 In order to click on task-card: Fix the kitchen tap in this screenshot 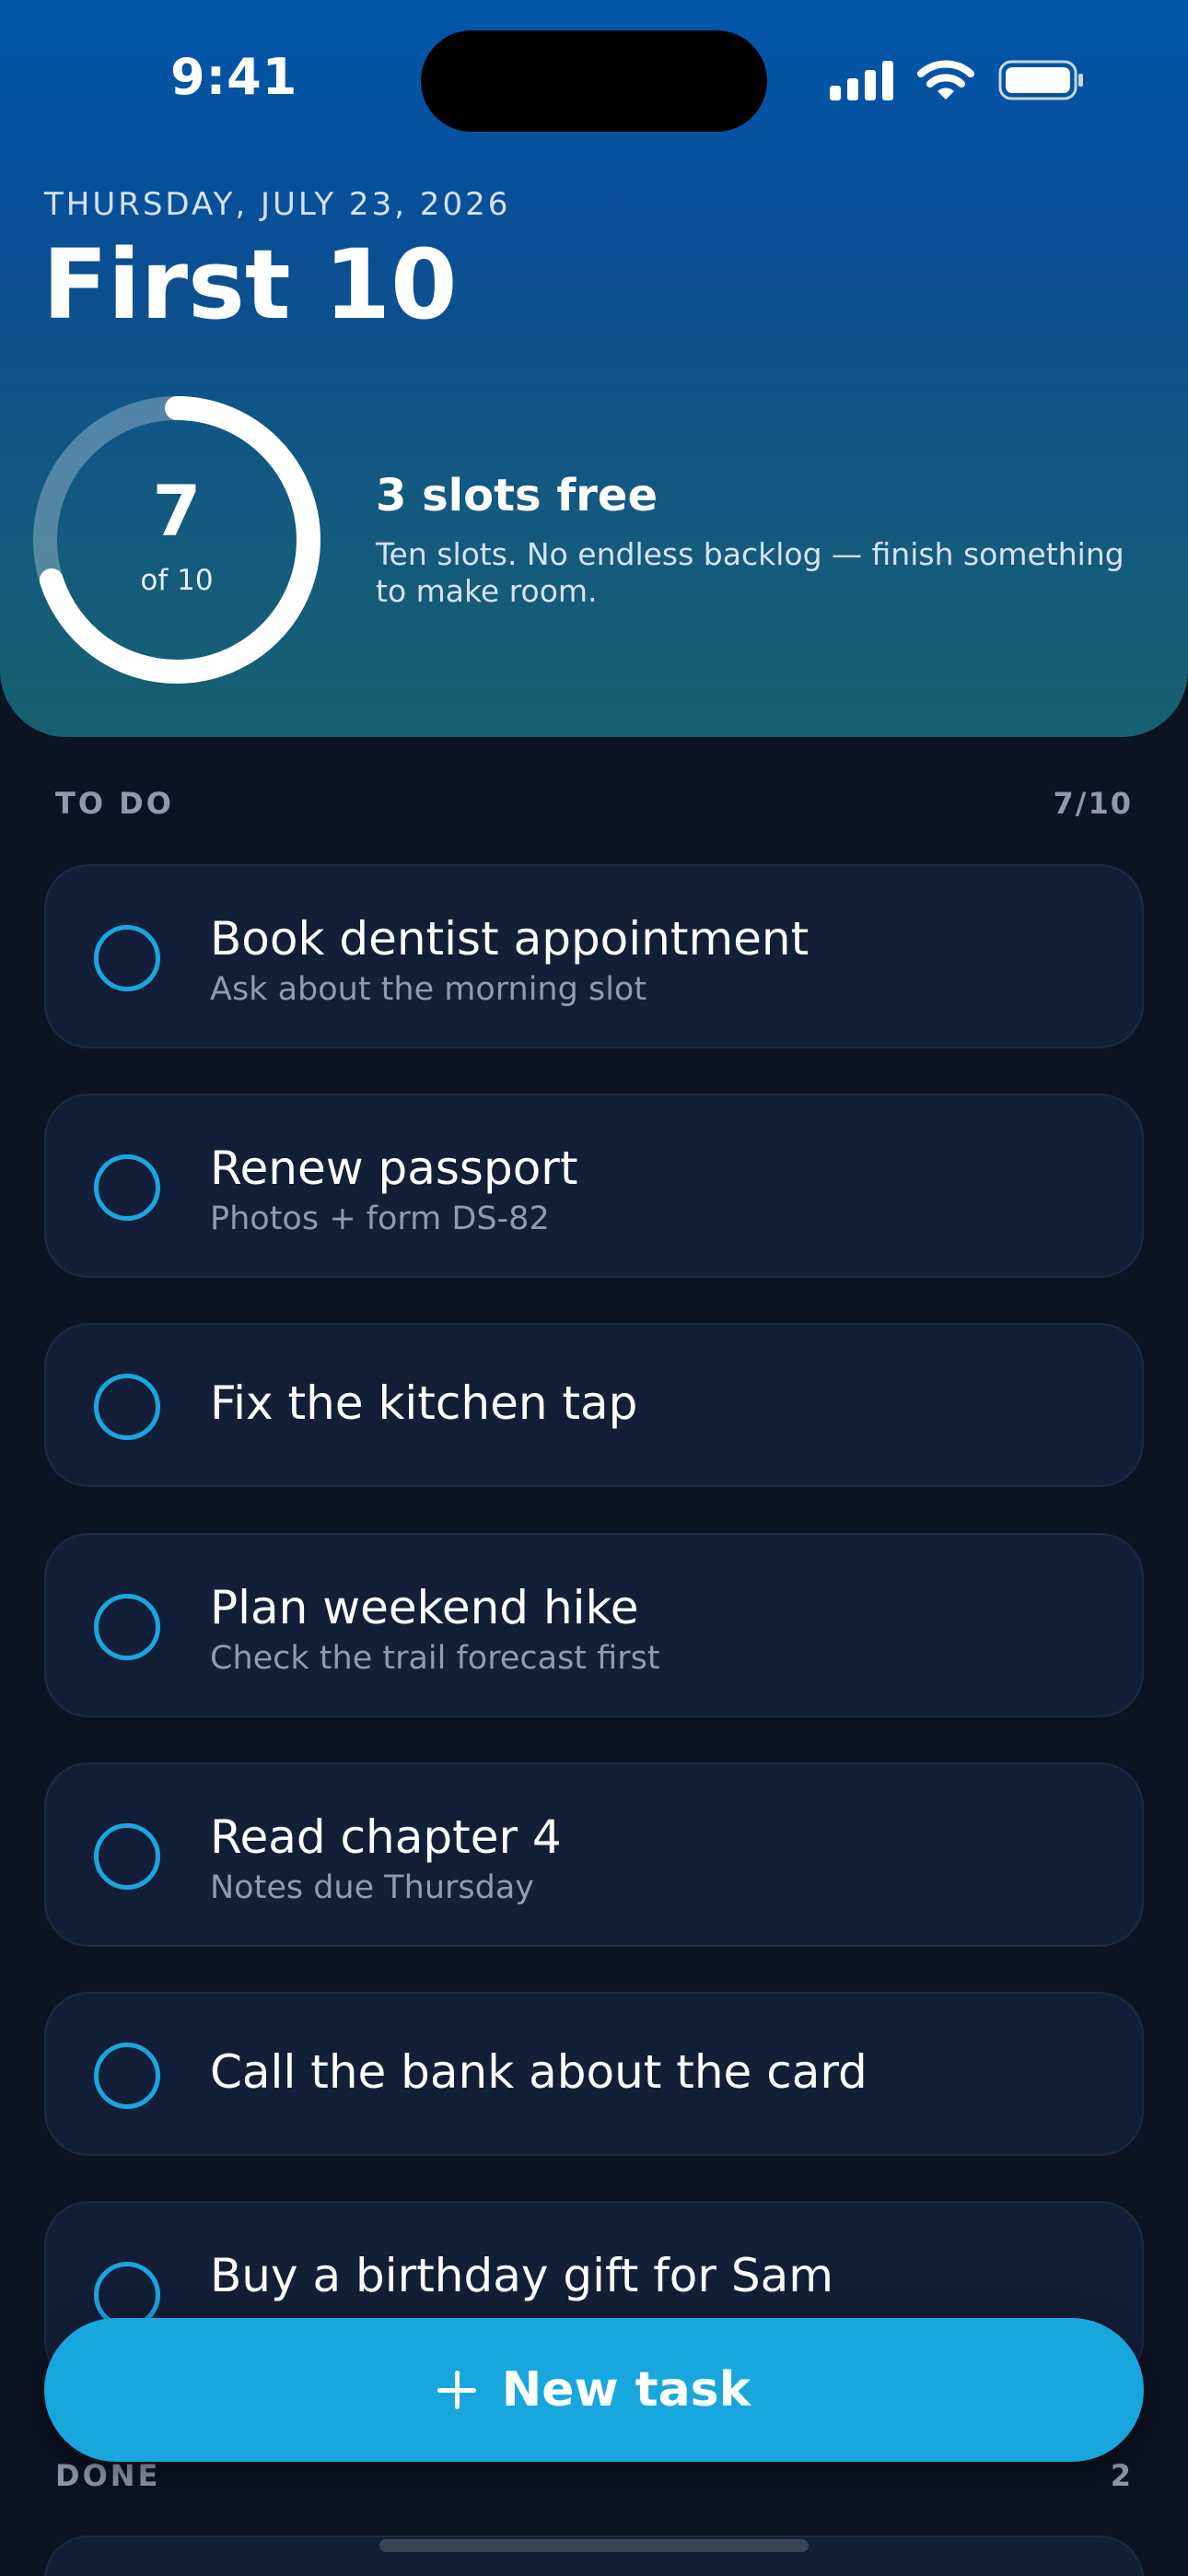, I will do `click(594, 1405)`.